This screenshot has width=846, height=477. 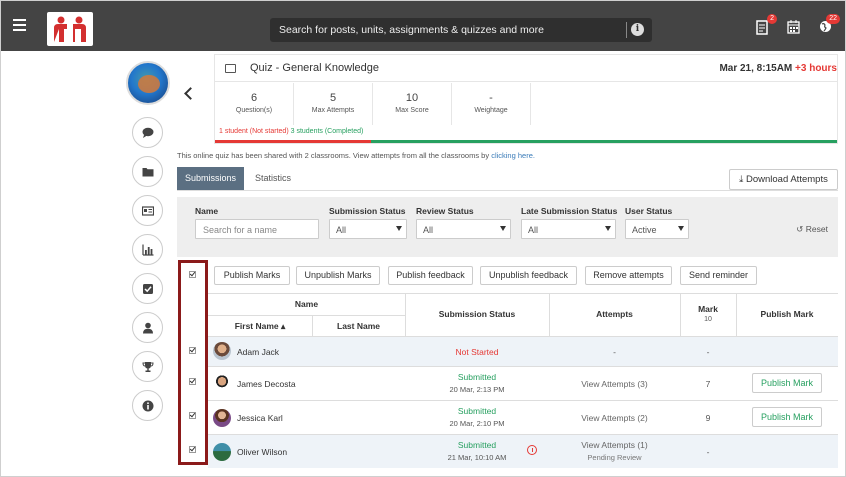 What do you see at coordinates (569, 211) in the screenshot?
I see `late-submission-label: Late Submission Status` at bounding box center [569, 211].